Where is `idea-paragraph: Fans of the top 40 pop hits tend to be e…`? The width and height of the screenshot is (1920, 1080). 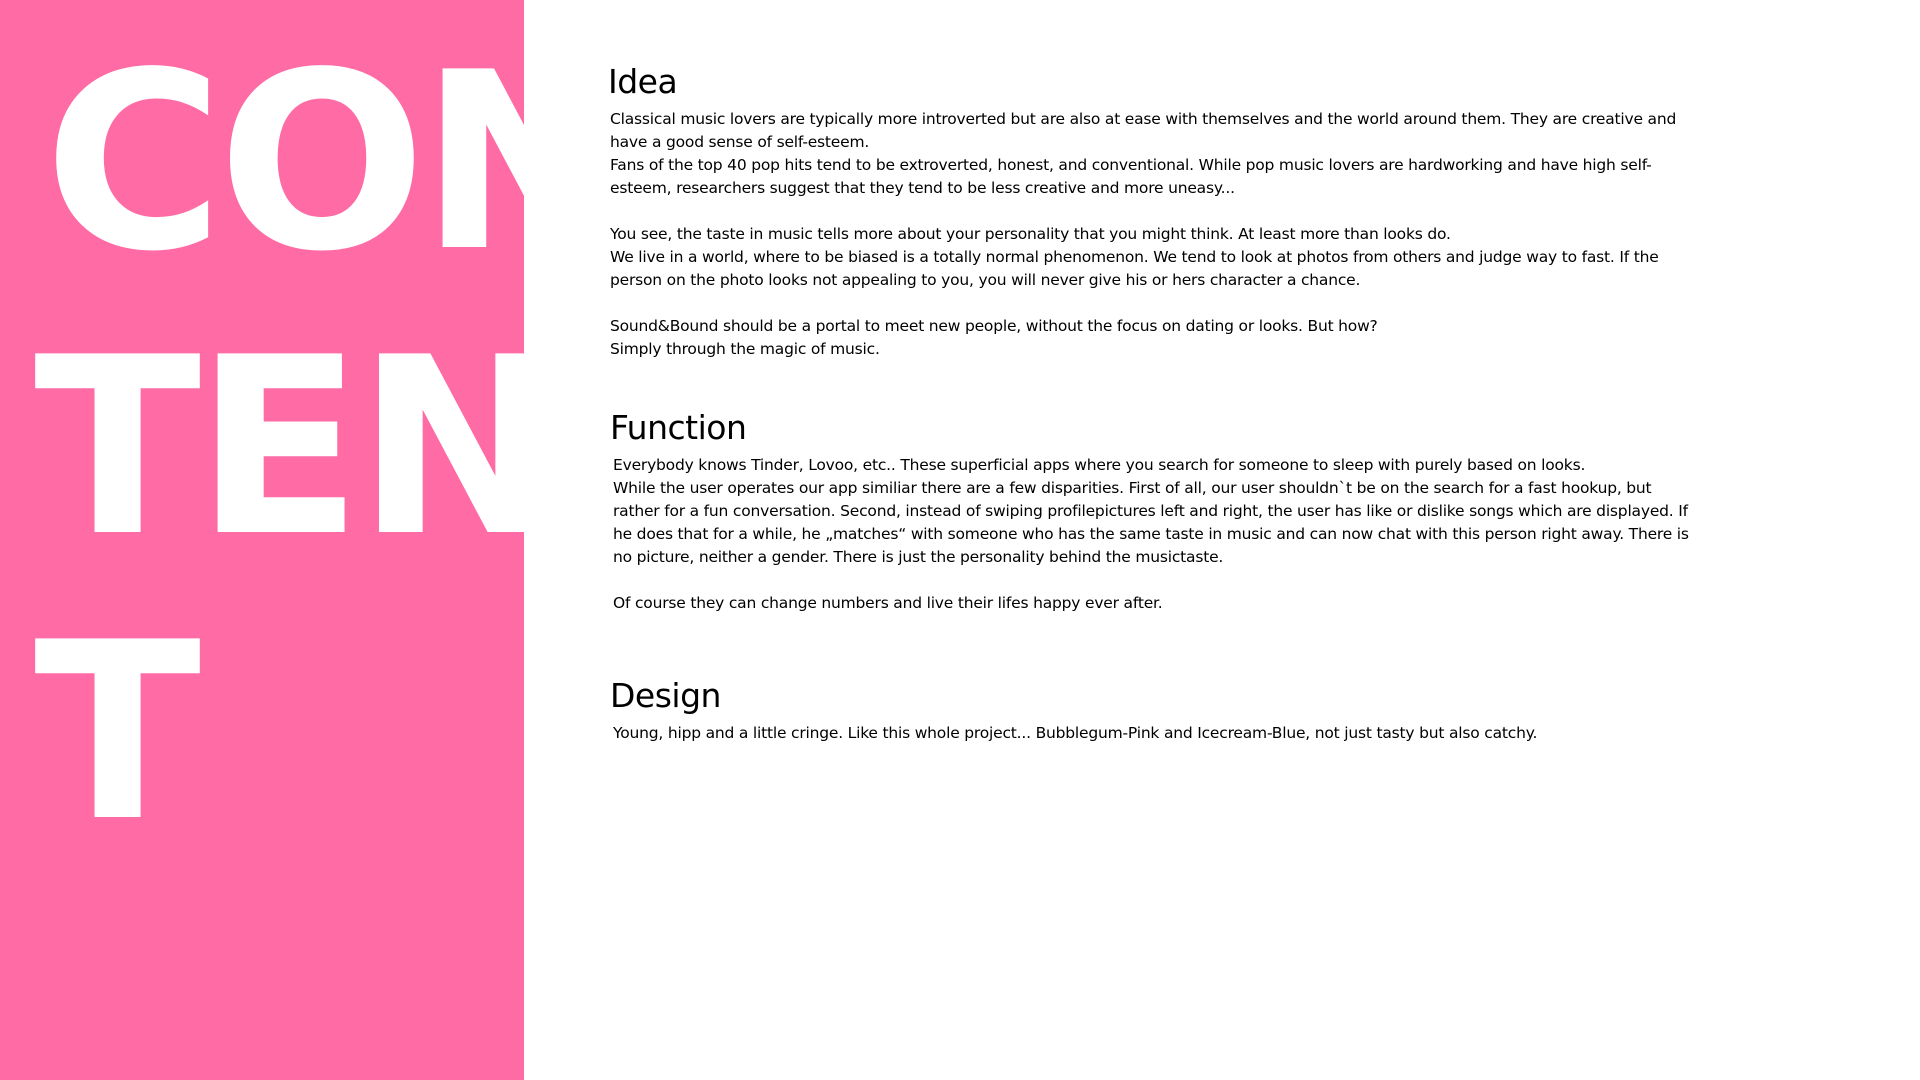
idea-paragraph: Fans of the top 40 pop hits tend to be e… is located at coordinates (1131, 176).